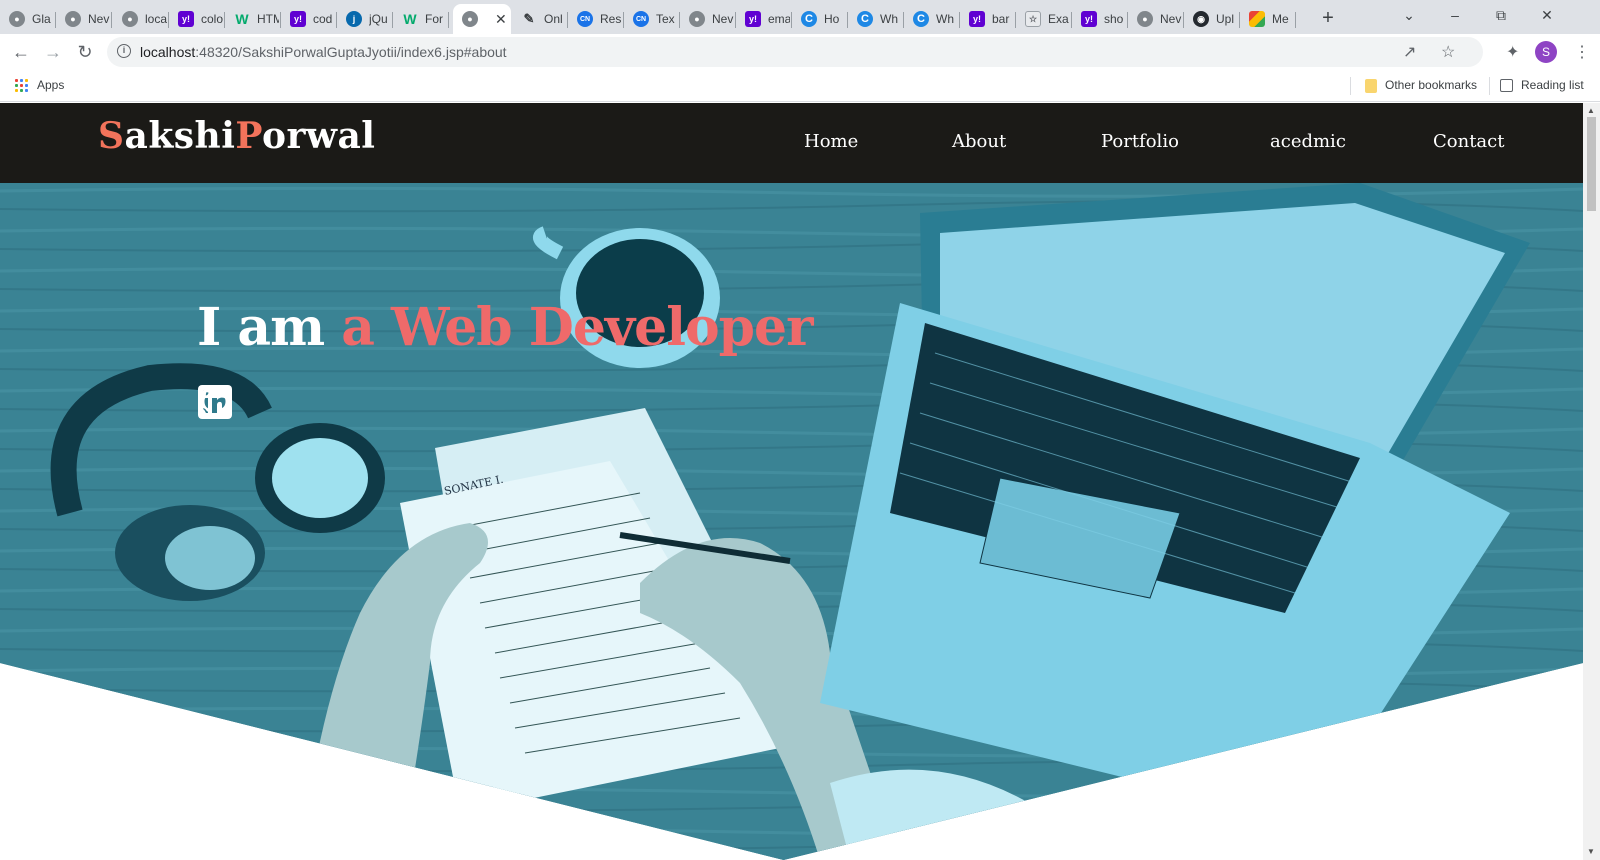  What do you see at coordinates (820, 19) in the screenshot?
I see `browser-tab: C Ho` at bounding box center [820, 19].